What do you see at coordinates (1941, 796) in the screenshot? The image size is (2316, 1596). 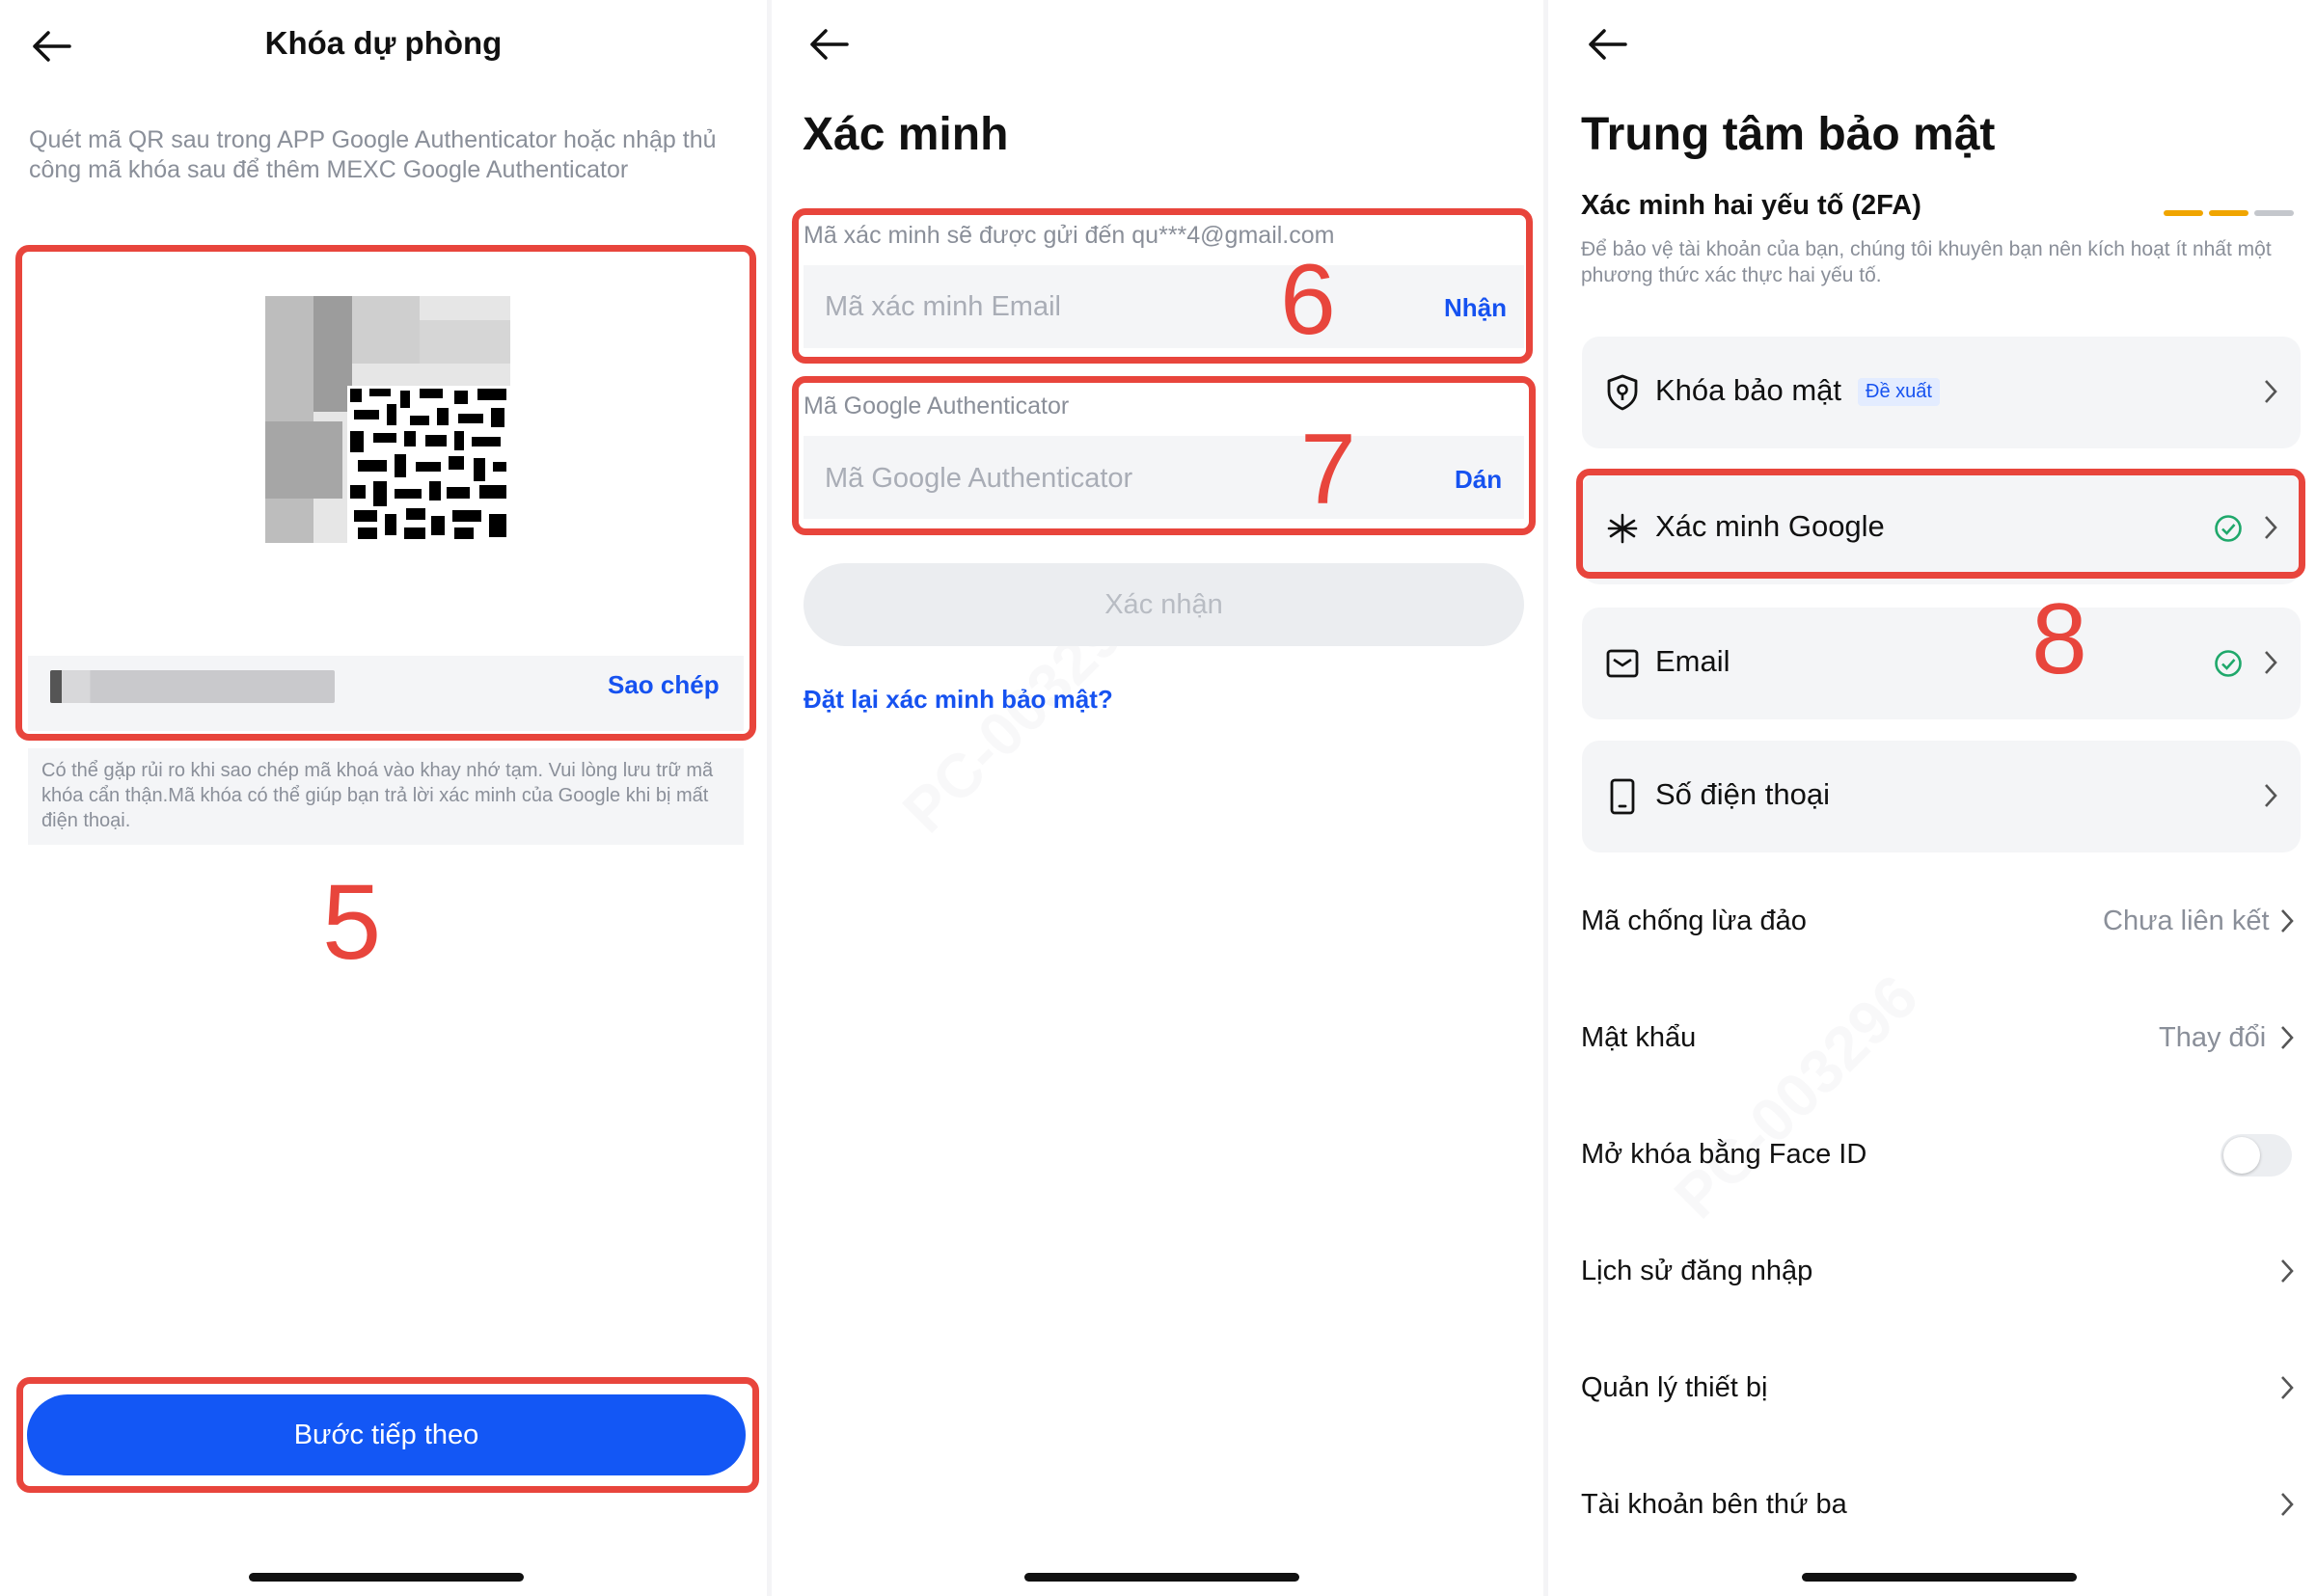 I see `phone-card: Số điện thoại` at bounding box center [1941, 796].